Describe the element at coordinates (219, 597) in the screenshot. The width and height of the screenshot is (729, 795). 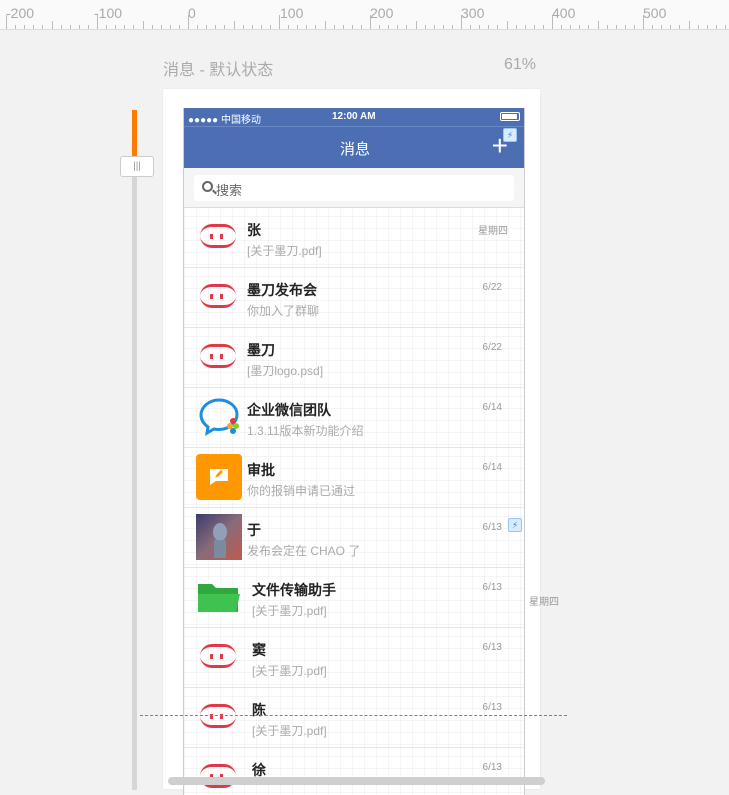
I see `folder-icon` at that location.